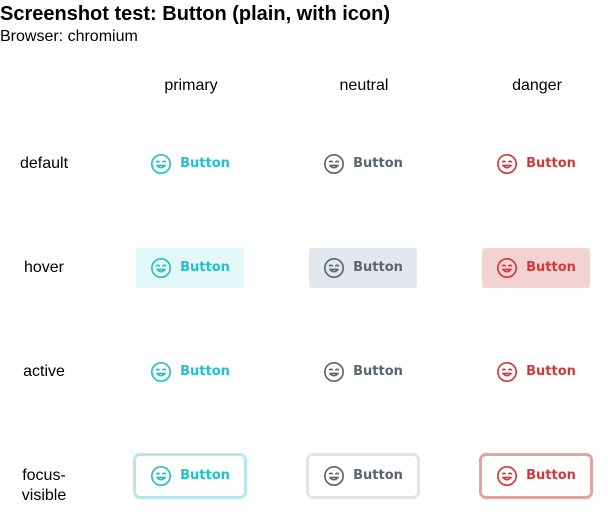 This screenshot has height=512, width=608. I want to click on button-neutral-focus-visible: Button, so click(363, 476).